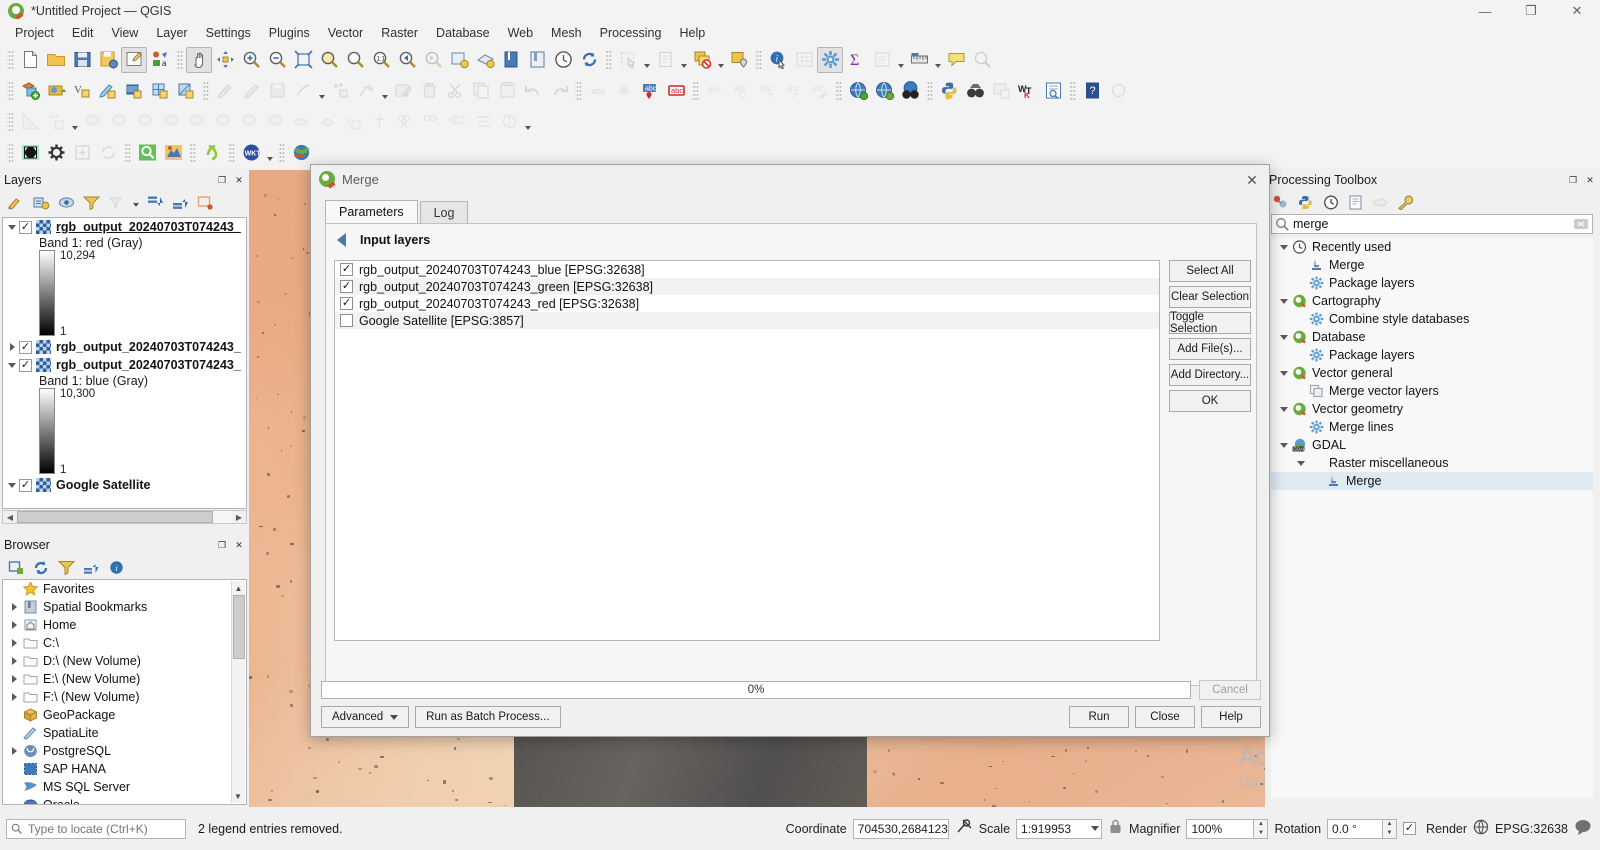 This screenshot has height=850, width=1600. What do you see at coordinates (483, 122) in the screenshot?
I see `rotate-point-symbols-icon` at bounding box center [483, 122].